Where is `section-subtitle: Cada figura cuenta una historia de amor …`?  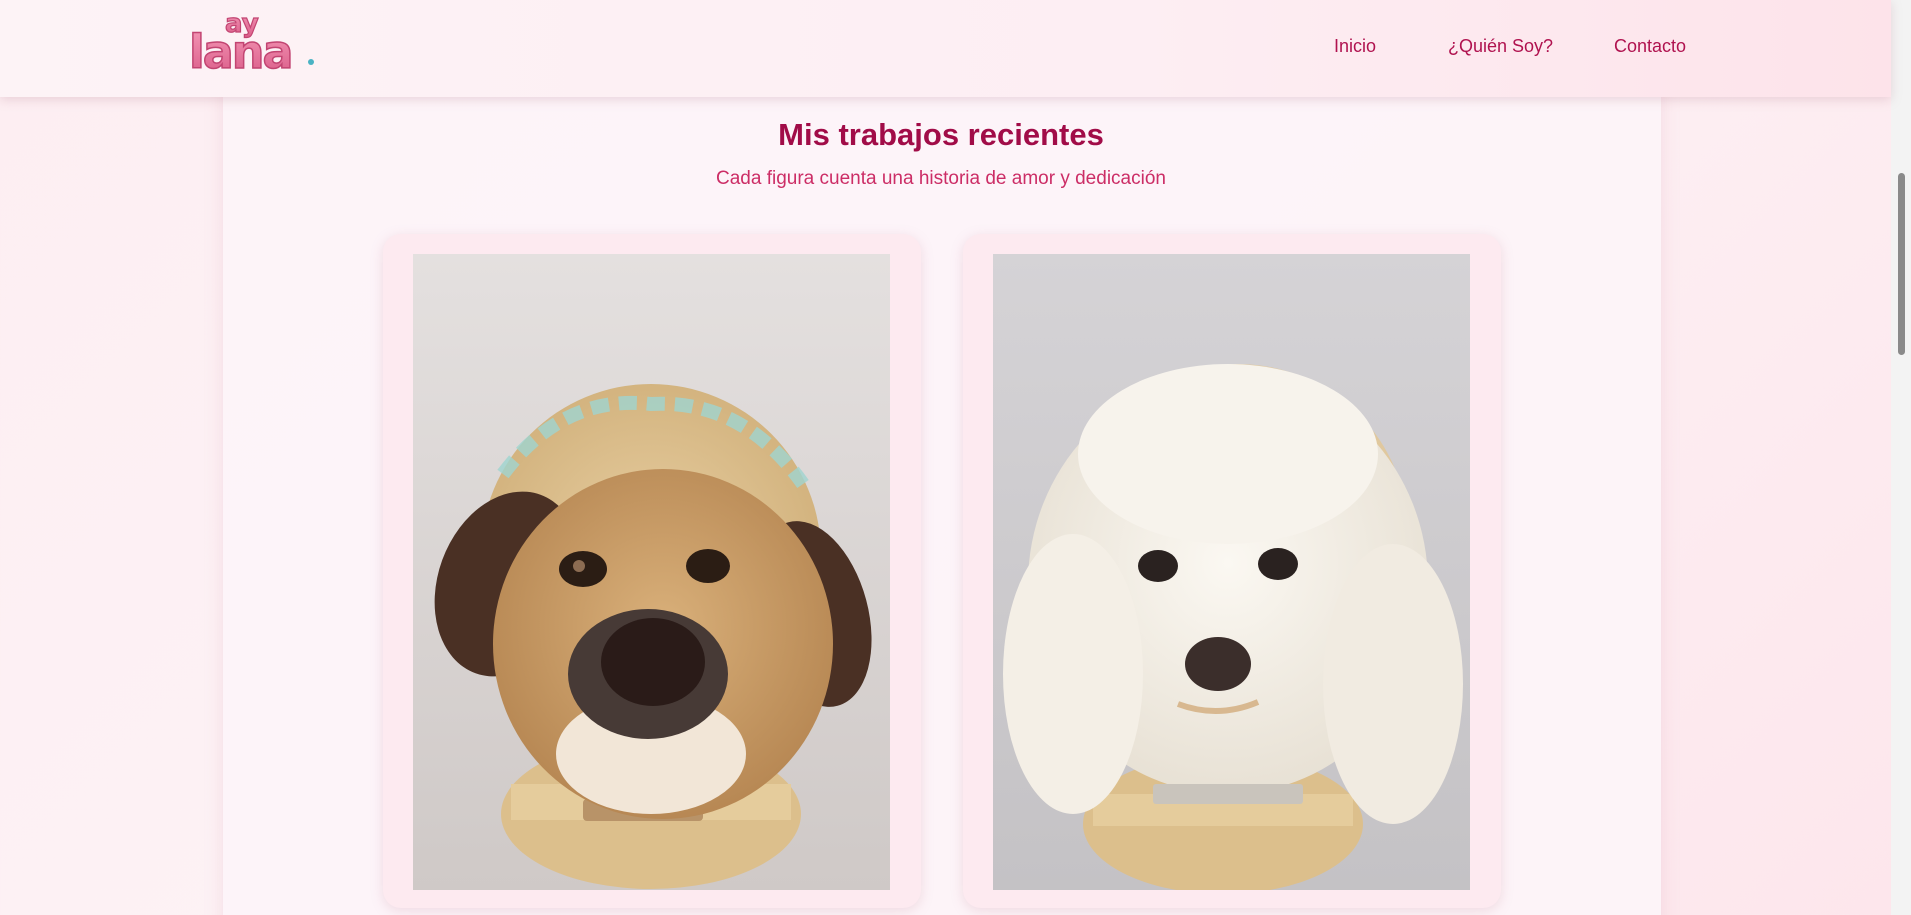 section-subtitle: Cada figura cuenta una historia de amor … is located at coordinates (941, 178).